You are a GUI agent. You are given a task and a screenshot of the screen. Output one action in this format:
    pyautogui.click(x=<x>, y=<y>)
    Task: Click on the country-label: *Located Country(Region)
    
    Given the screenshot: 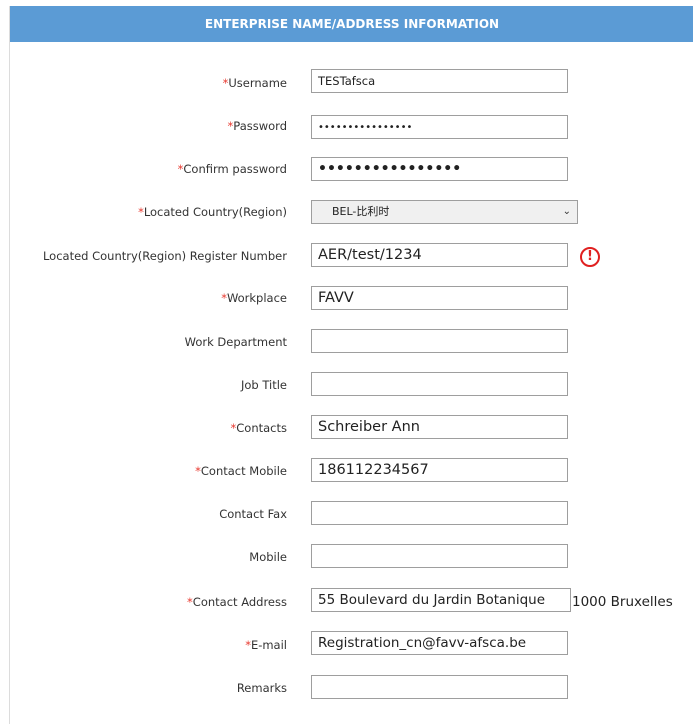 What is the action you would take?
    pyautogui.click(x=212, y=212)
    